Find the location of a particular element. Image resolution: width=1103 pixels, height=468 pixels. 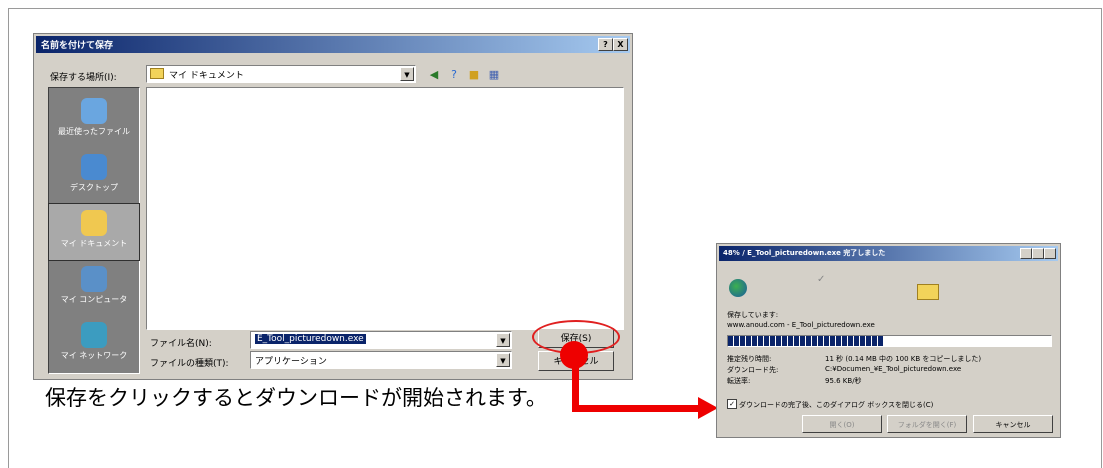

status-text: 保存しています: is located at coordinates (753, 315).